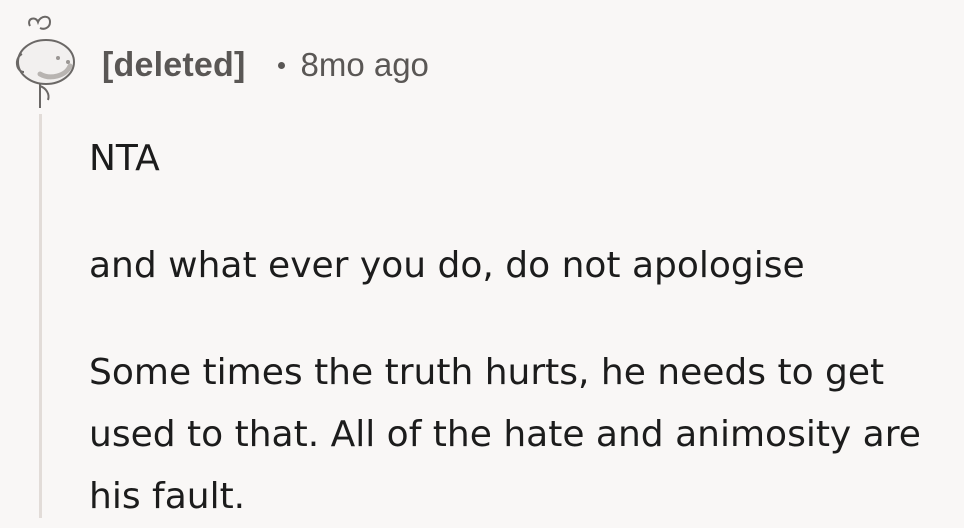 Image resolution: width=964 pixels, height=528 pixels. What do you see at coordinates (124, 158) in the screenshot?
I see `comment-paragraph: NTA` at bounding box center [124, 158].